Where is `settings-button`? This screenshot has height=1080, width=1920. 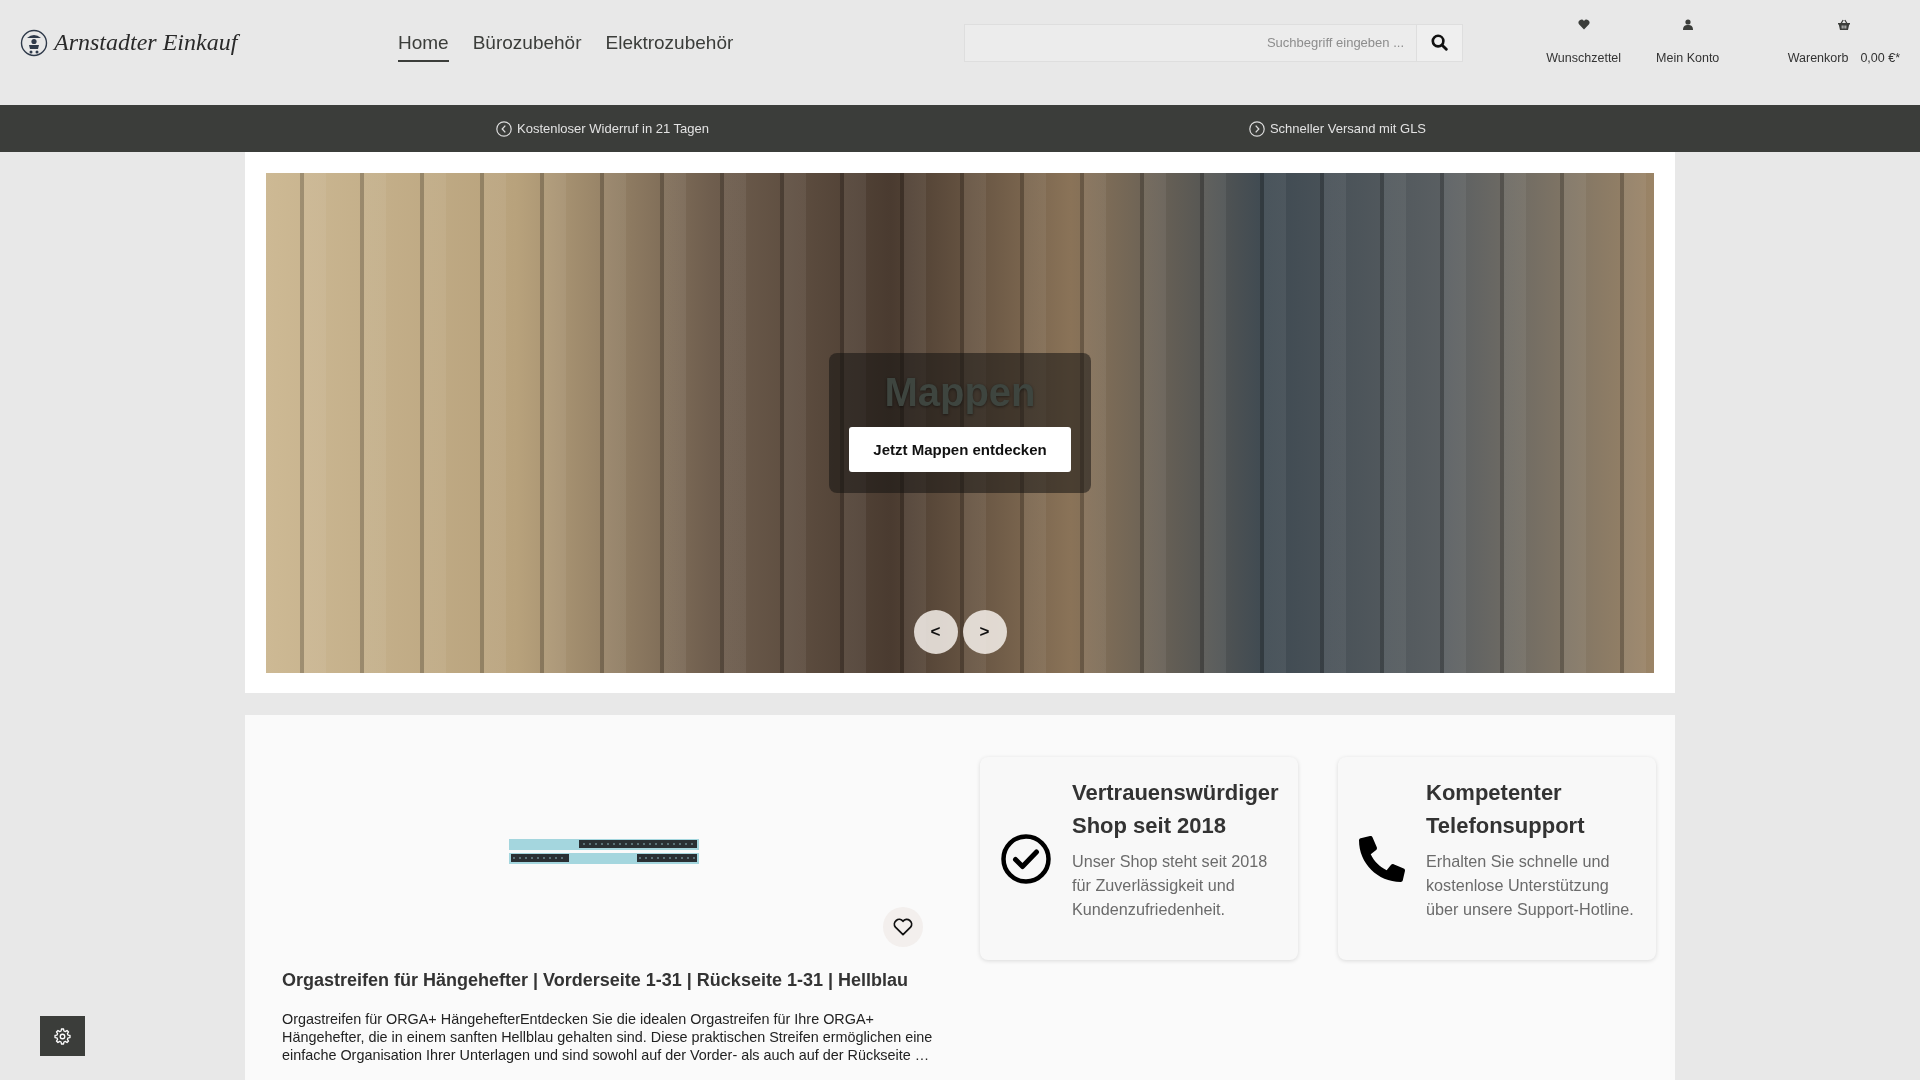 settings-button is located at coordinates (62, 1036).